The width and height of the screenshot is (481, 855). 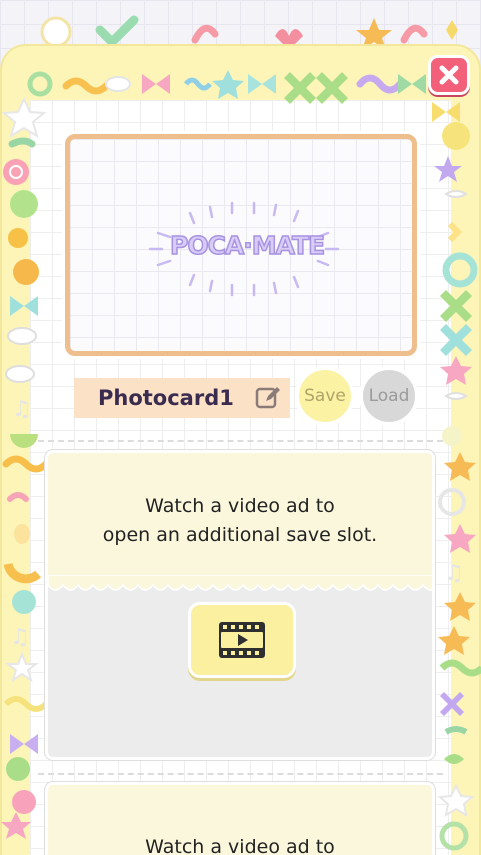 I want to click on ad-message-line2: open an additional save slot., so click(x=240, y=535).